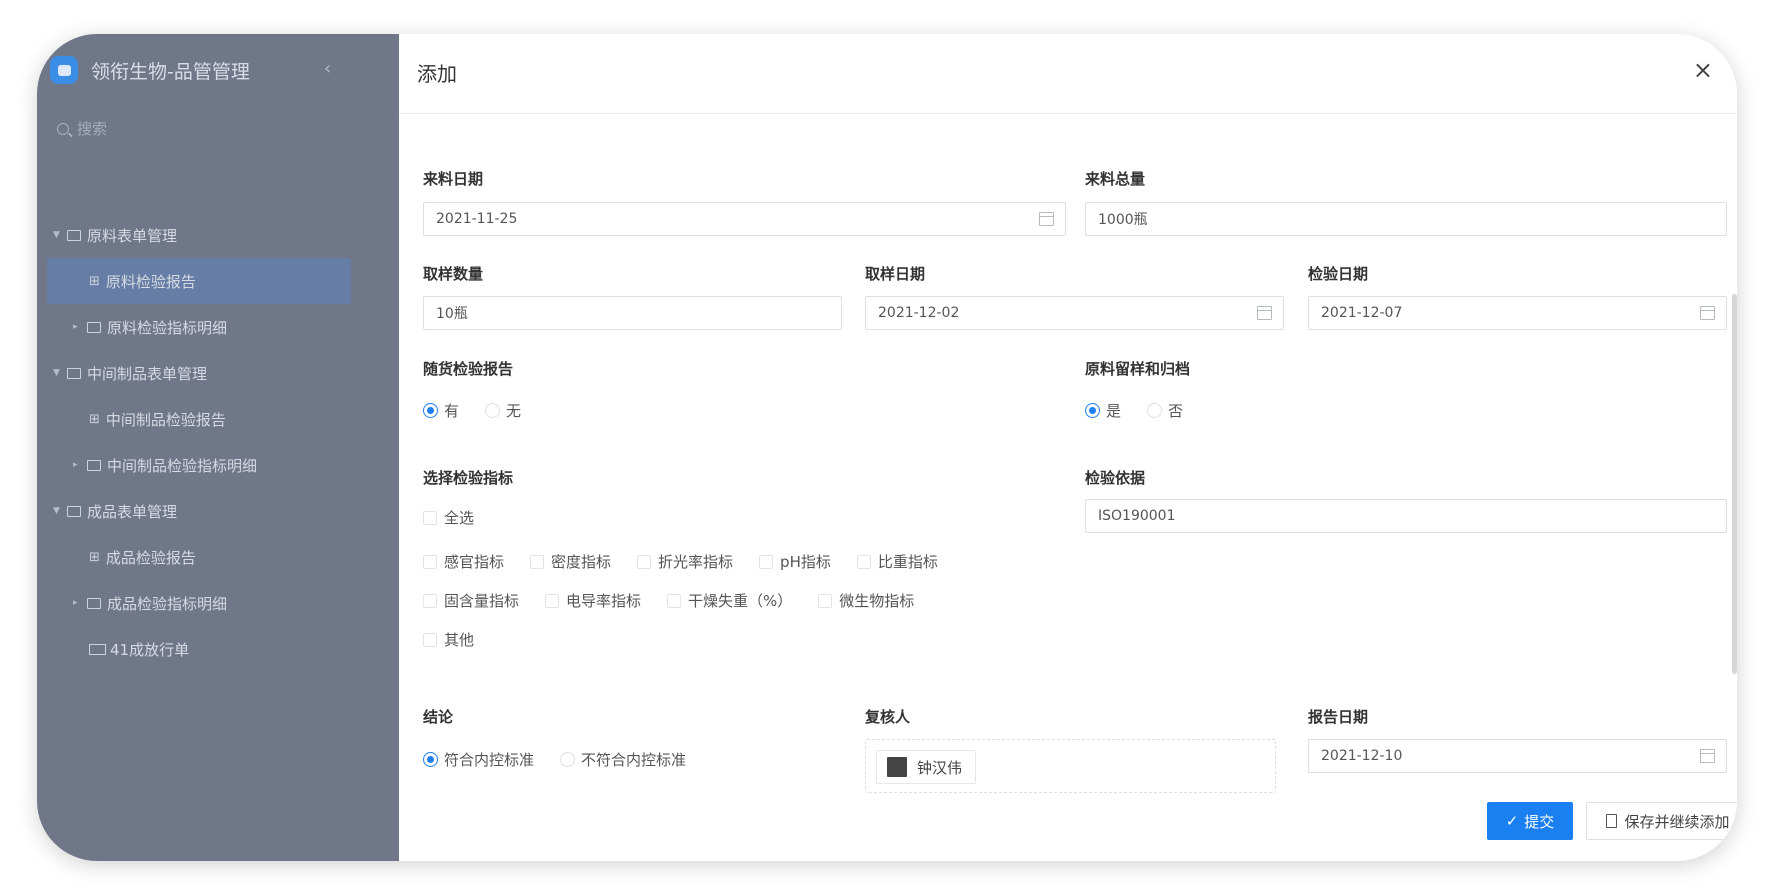 The image size is (1783, 895). What do you see at coordinates (92, 129) in the screenshot?
I see `search-placeholder: 搜索` at bounding box center [92, 129].